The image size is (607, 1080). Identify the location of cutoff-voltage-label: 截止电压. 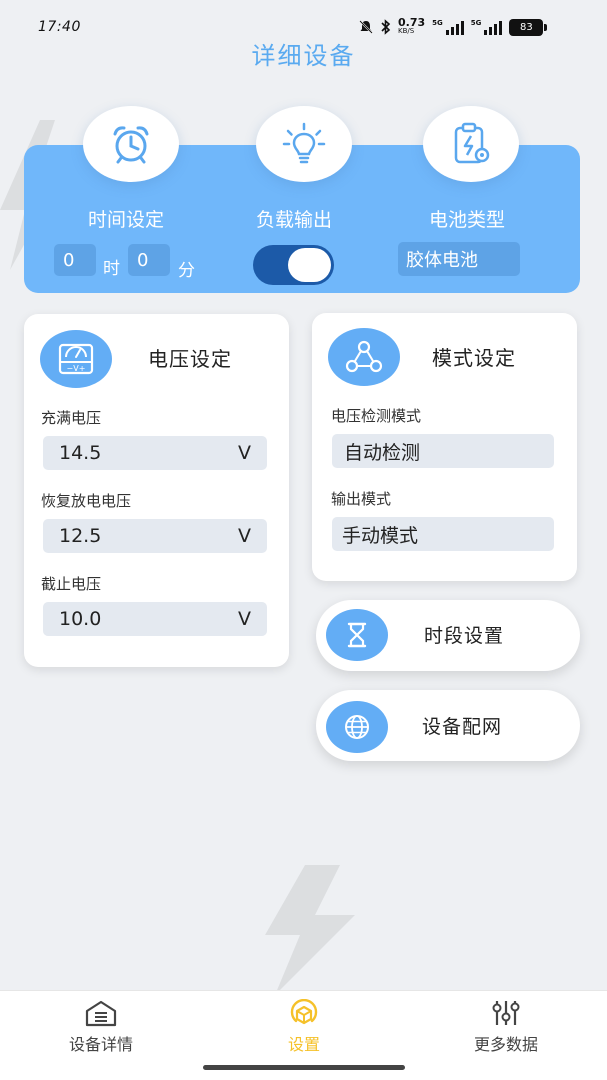
(71, 584).